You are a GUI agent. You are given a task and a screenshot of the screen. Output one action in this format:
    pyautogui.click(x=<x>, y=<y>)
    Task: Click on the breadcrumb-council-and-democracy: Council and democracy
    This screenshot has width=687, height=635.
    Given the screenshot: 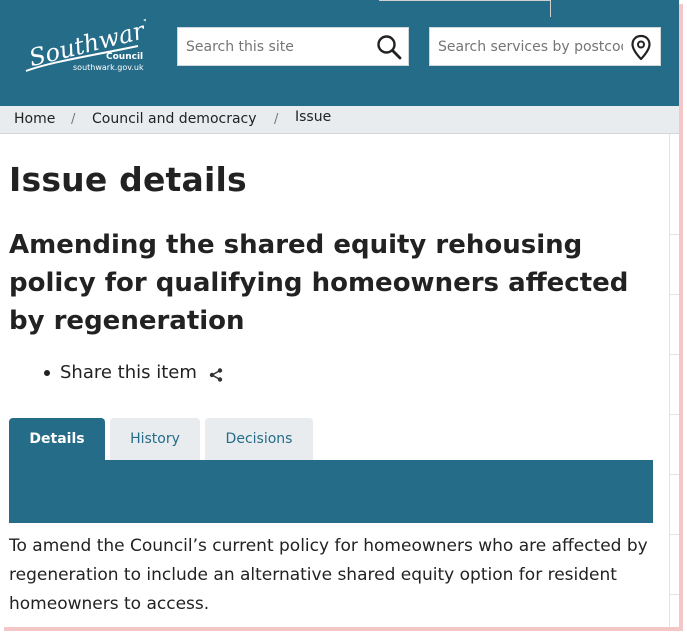 What is the action you would take?
    pyautogui.click(x=174, y=119)
    